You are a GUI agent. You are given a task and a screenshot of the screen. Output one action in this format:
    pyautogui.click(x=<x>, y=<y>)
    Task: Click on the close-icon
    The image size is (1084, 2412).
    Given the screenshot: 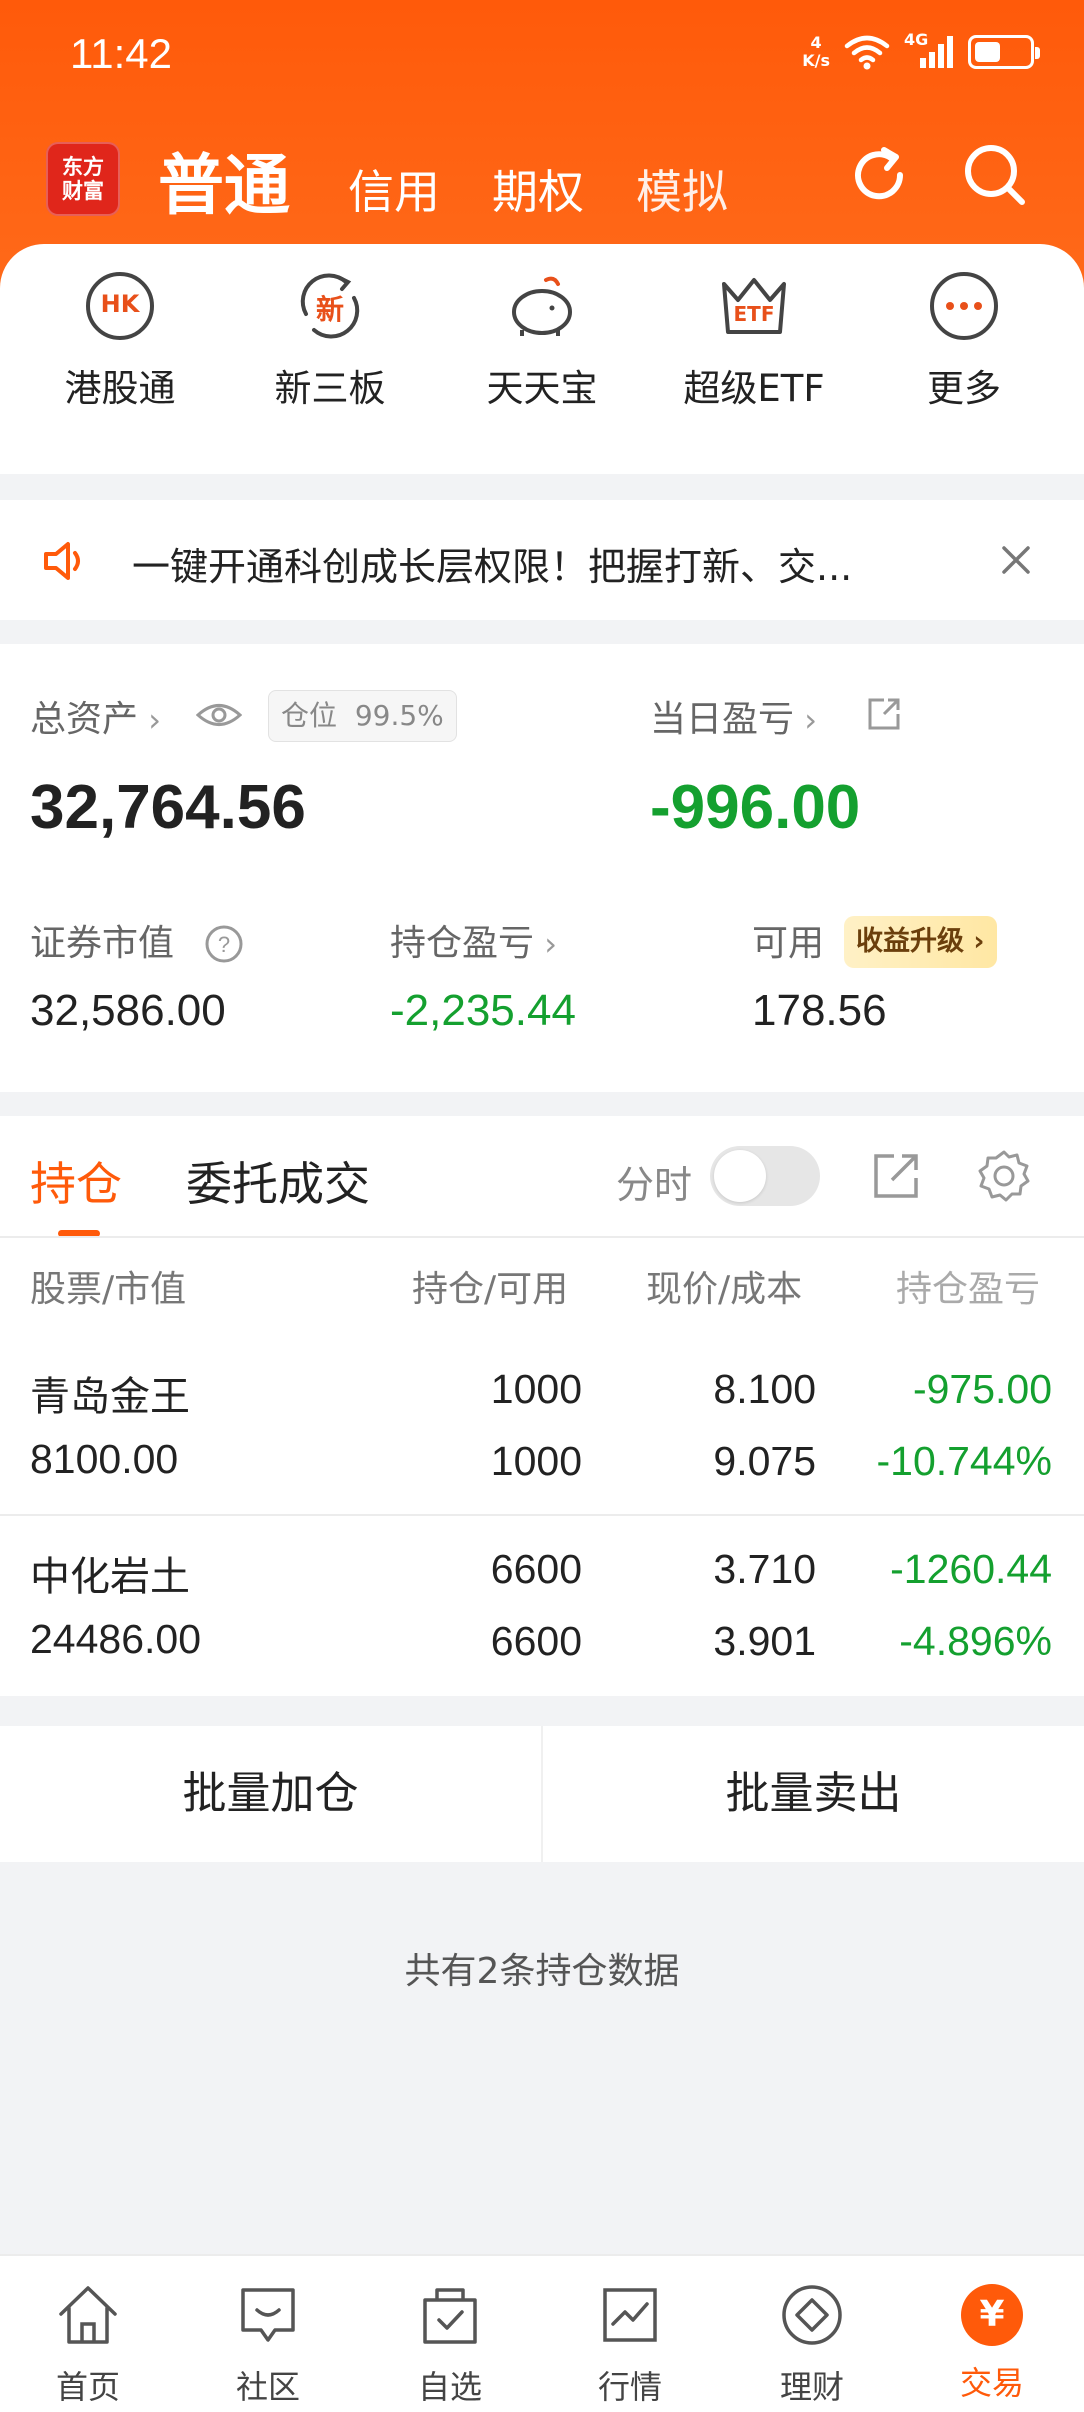 What is the action you would take?
    pyautogui.click(x=1016, y=560)
    